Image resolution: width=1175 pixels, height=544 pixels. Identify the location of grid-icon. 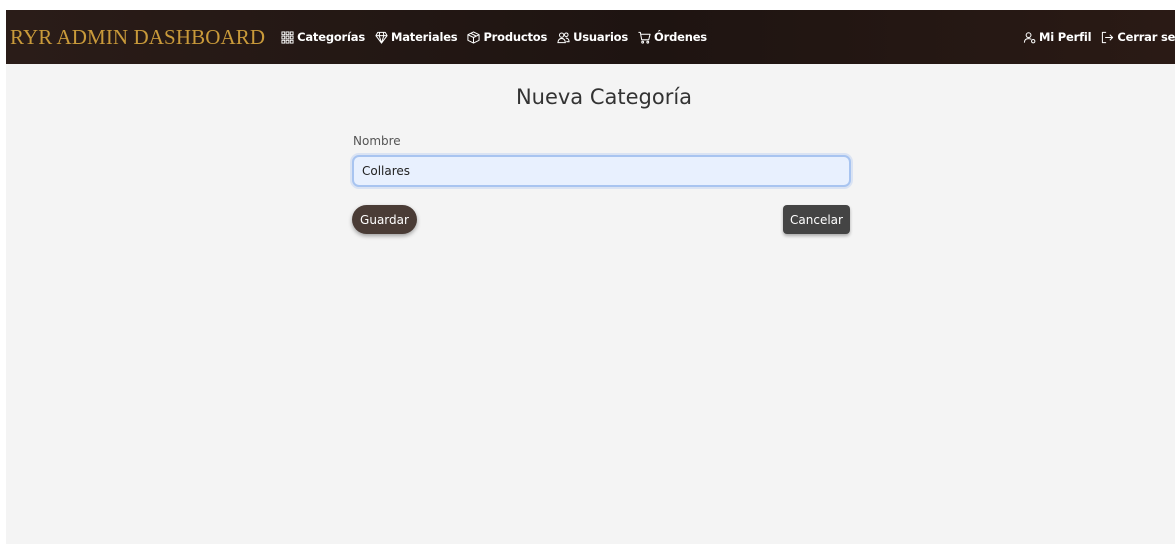
(287, 37).